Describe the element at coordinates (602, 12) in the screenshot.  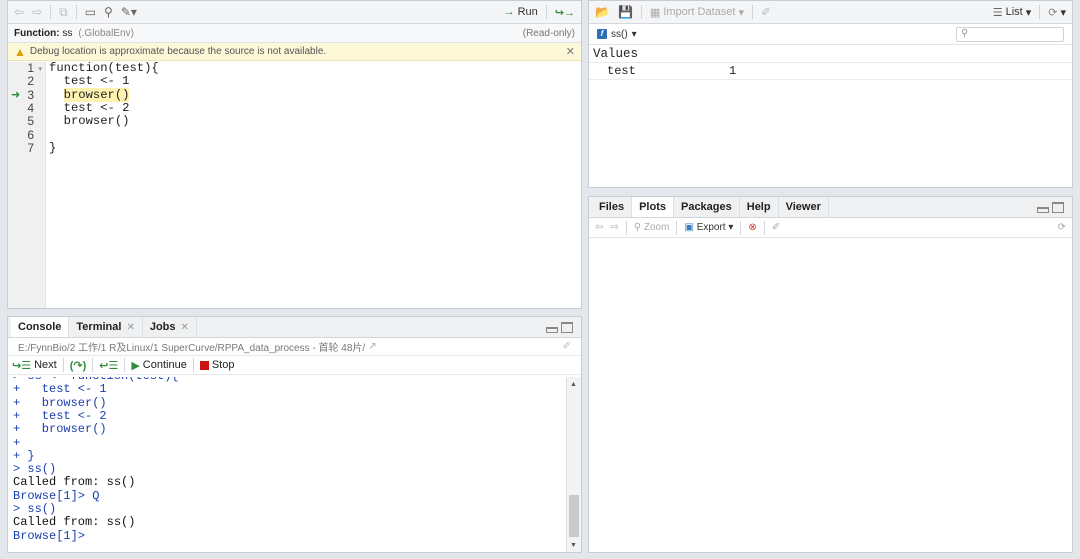
I see `load-workspace-icon: 📂` at that location.